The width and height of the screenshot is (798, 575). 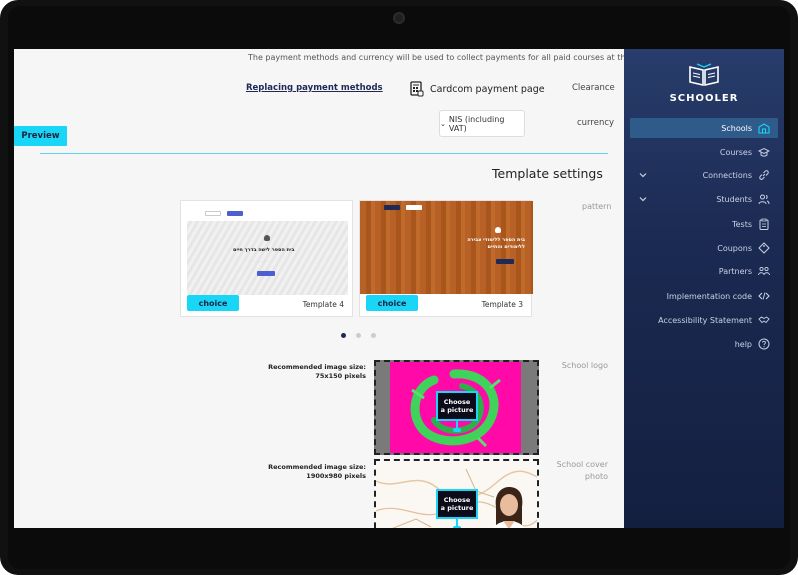 I want to click on school-logo-label: School logo, so click(x=584, y=365).